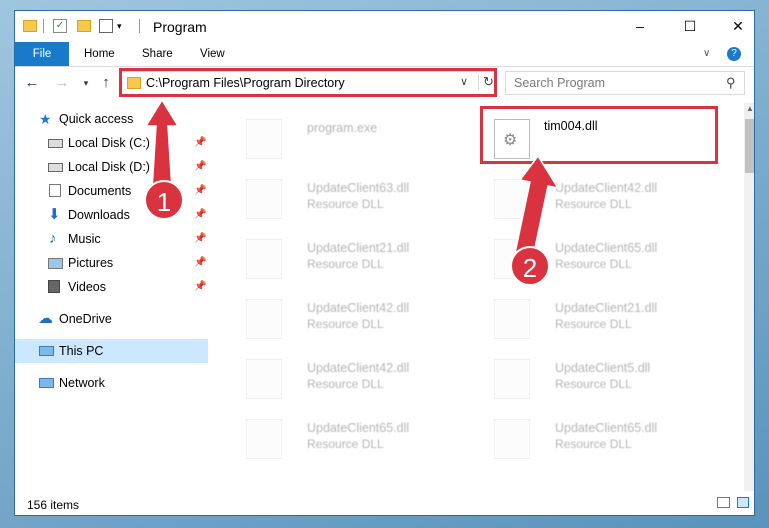 Image resolution: width=769 pixels, height=528 pixels. What do you see at coordinates (164, 200) in the screenshot?
I see `step-badge-1: 1` at bounding box center [164, 200].